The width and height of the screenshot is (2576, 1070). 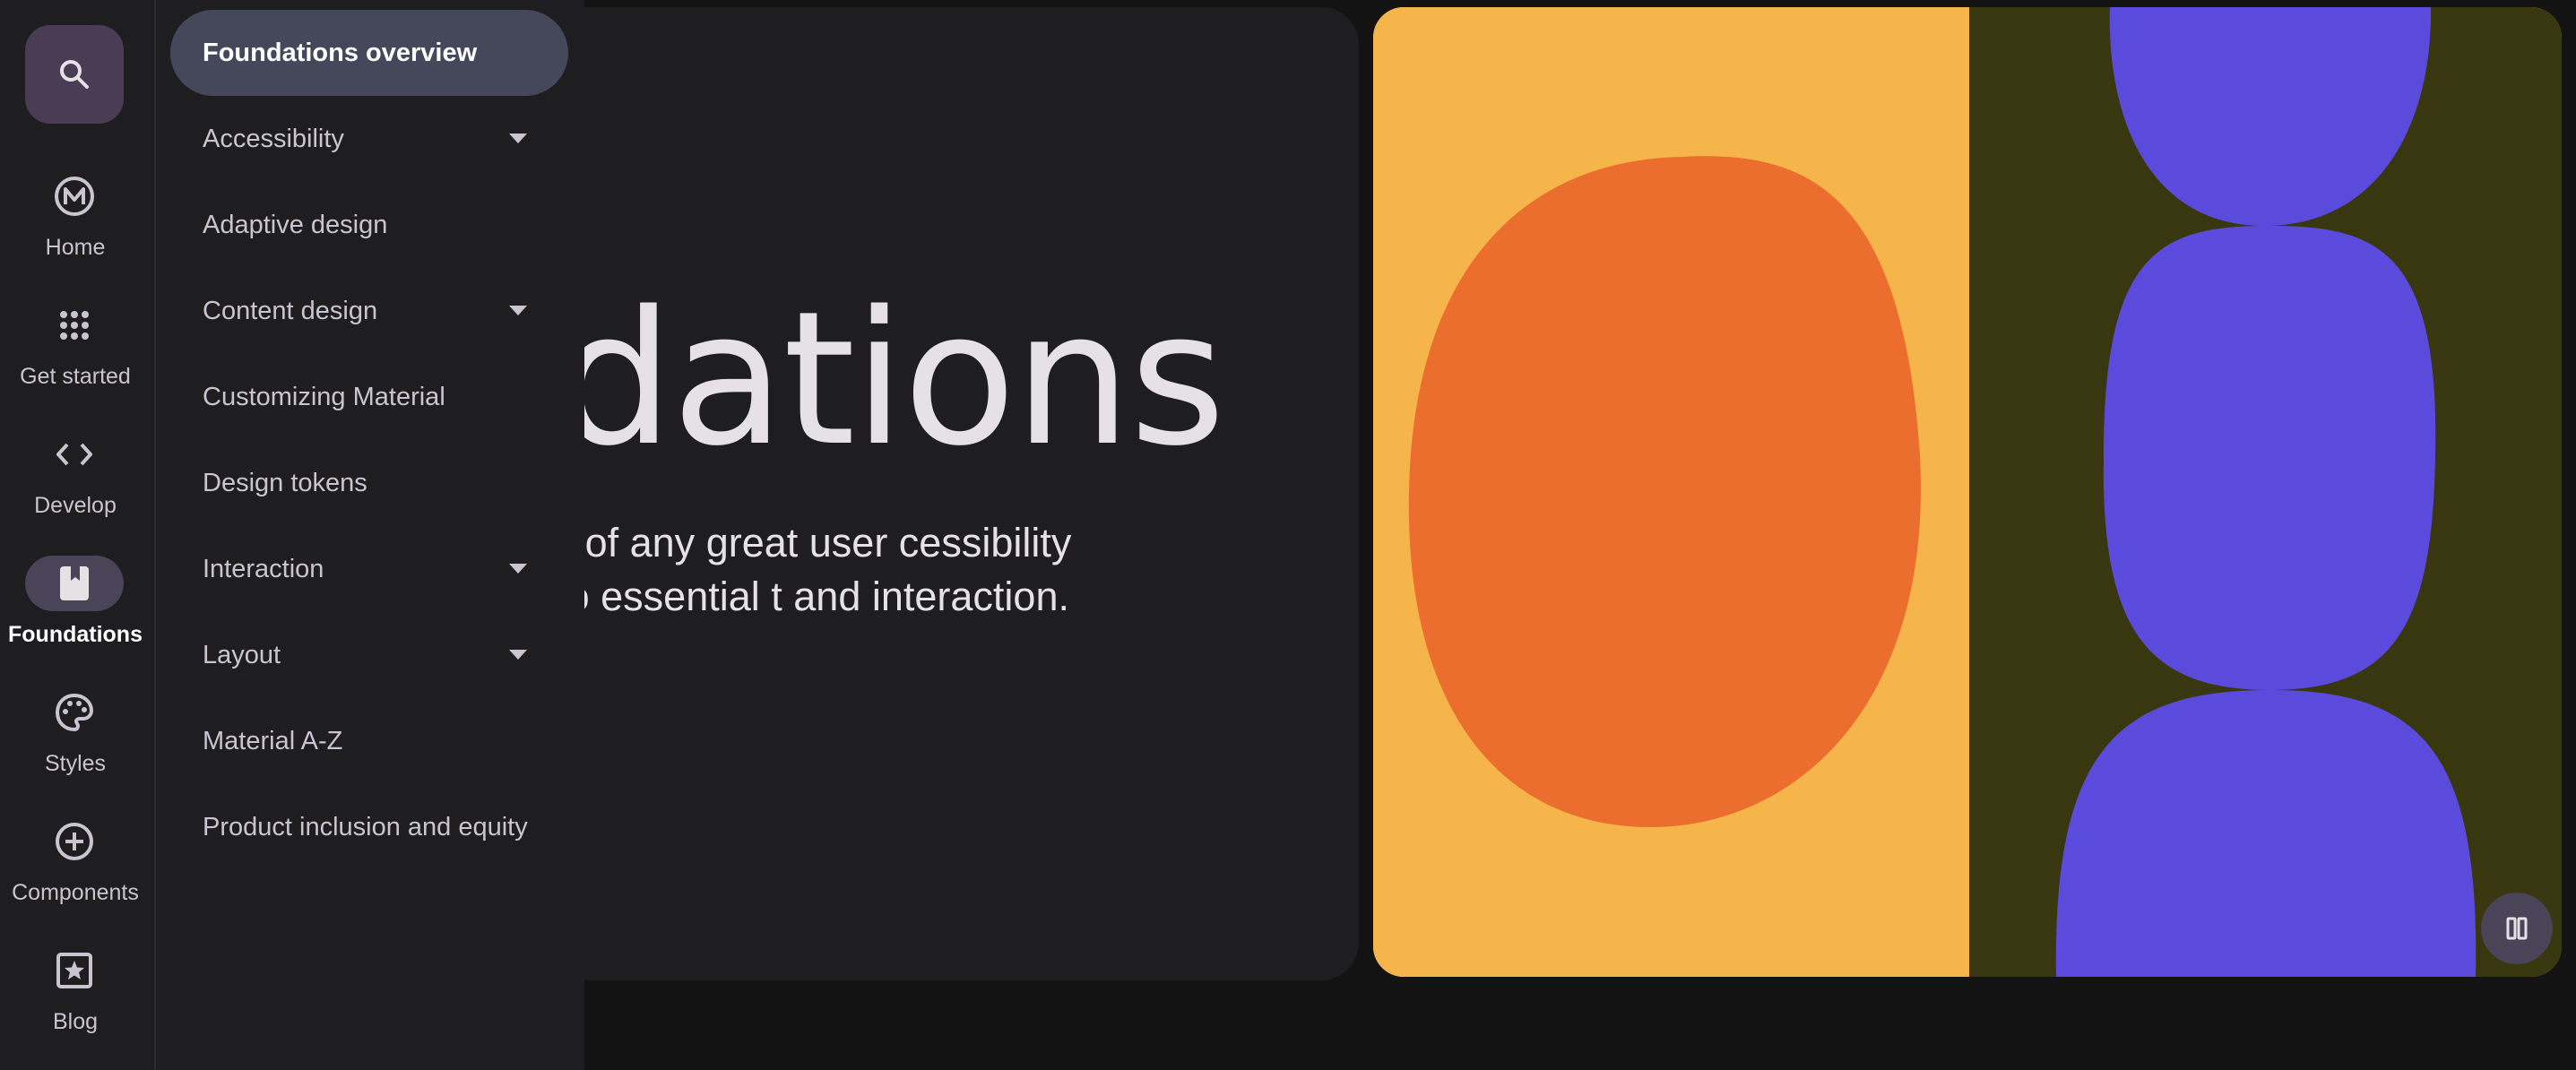 I want to click on drawer-item-design-tokens: Design tokens, so click(x=369, y=483).